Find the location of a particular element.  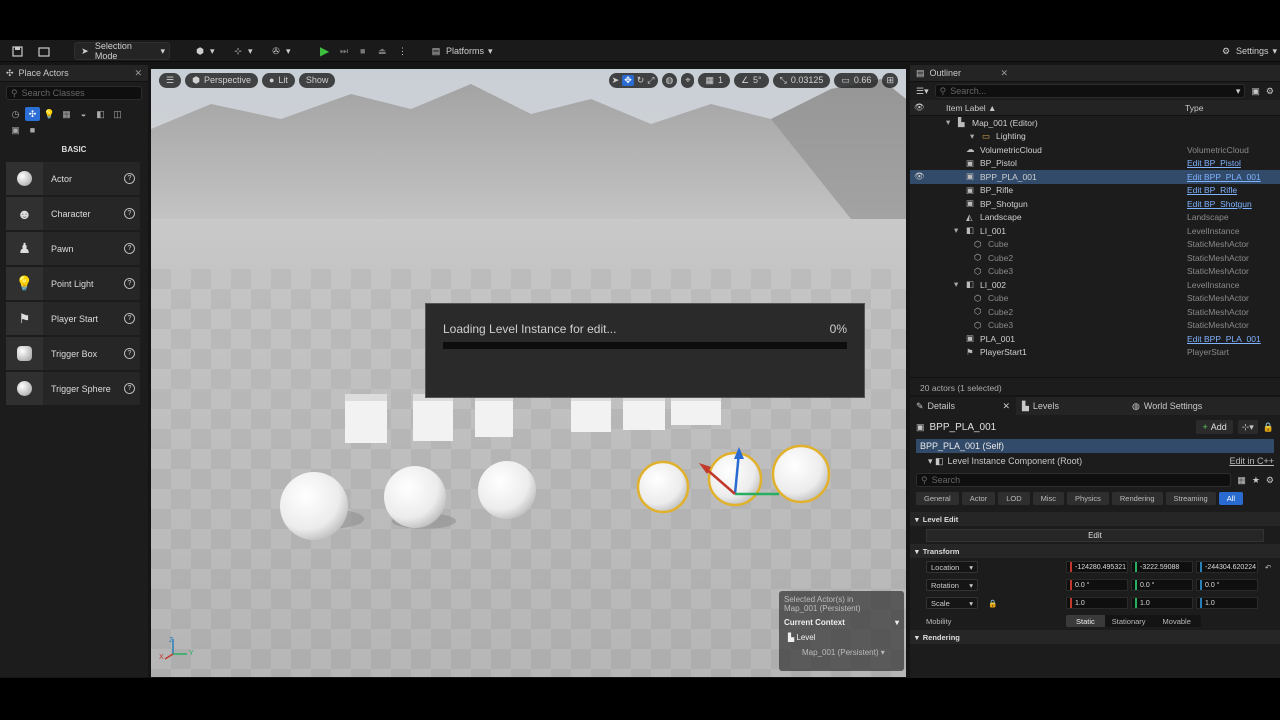

actor-item-trigger-sphere: Trigger Sphere? is located at coordinates (73, 388).